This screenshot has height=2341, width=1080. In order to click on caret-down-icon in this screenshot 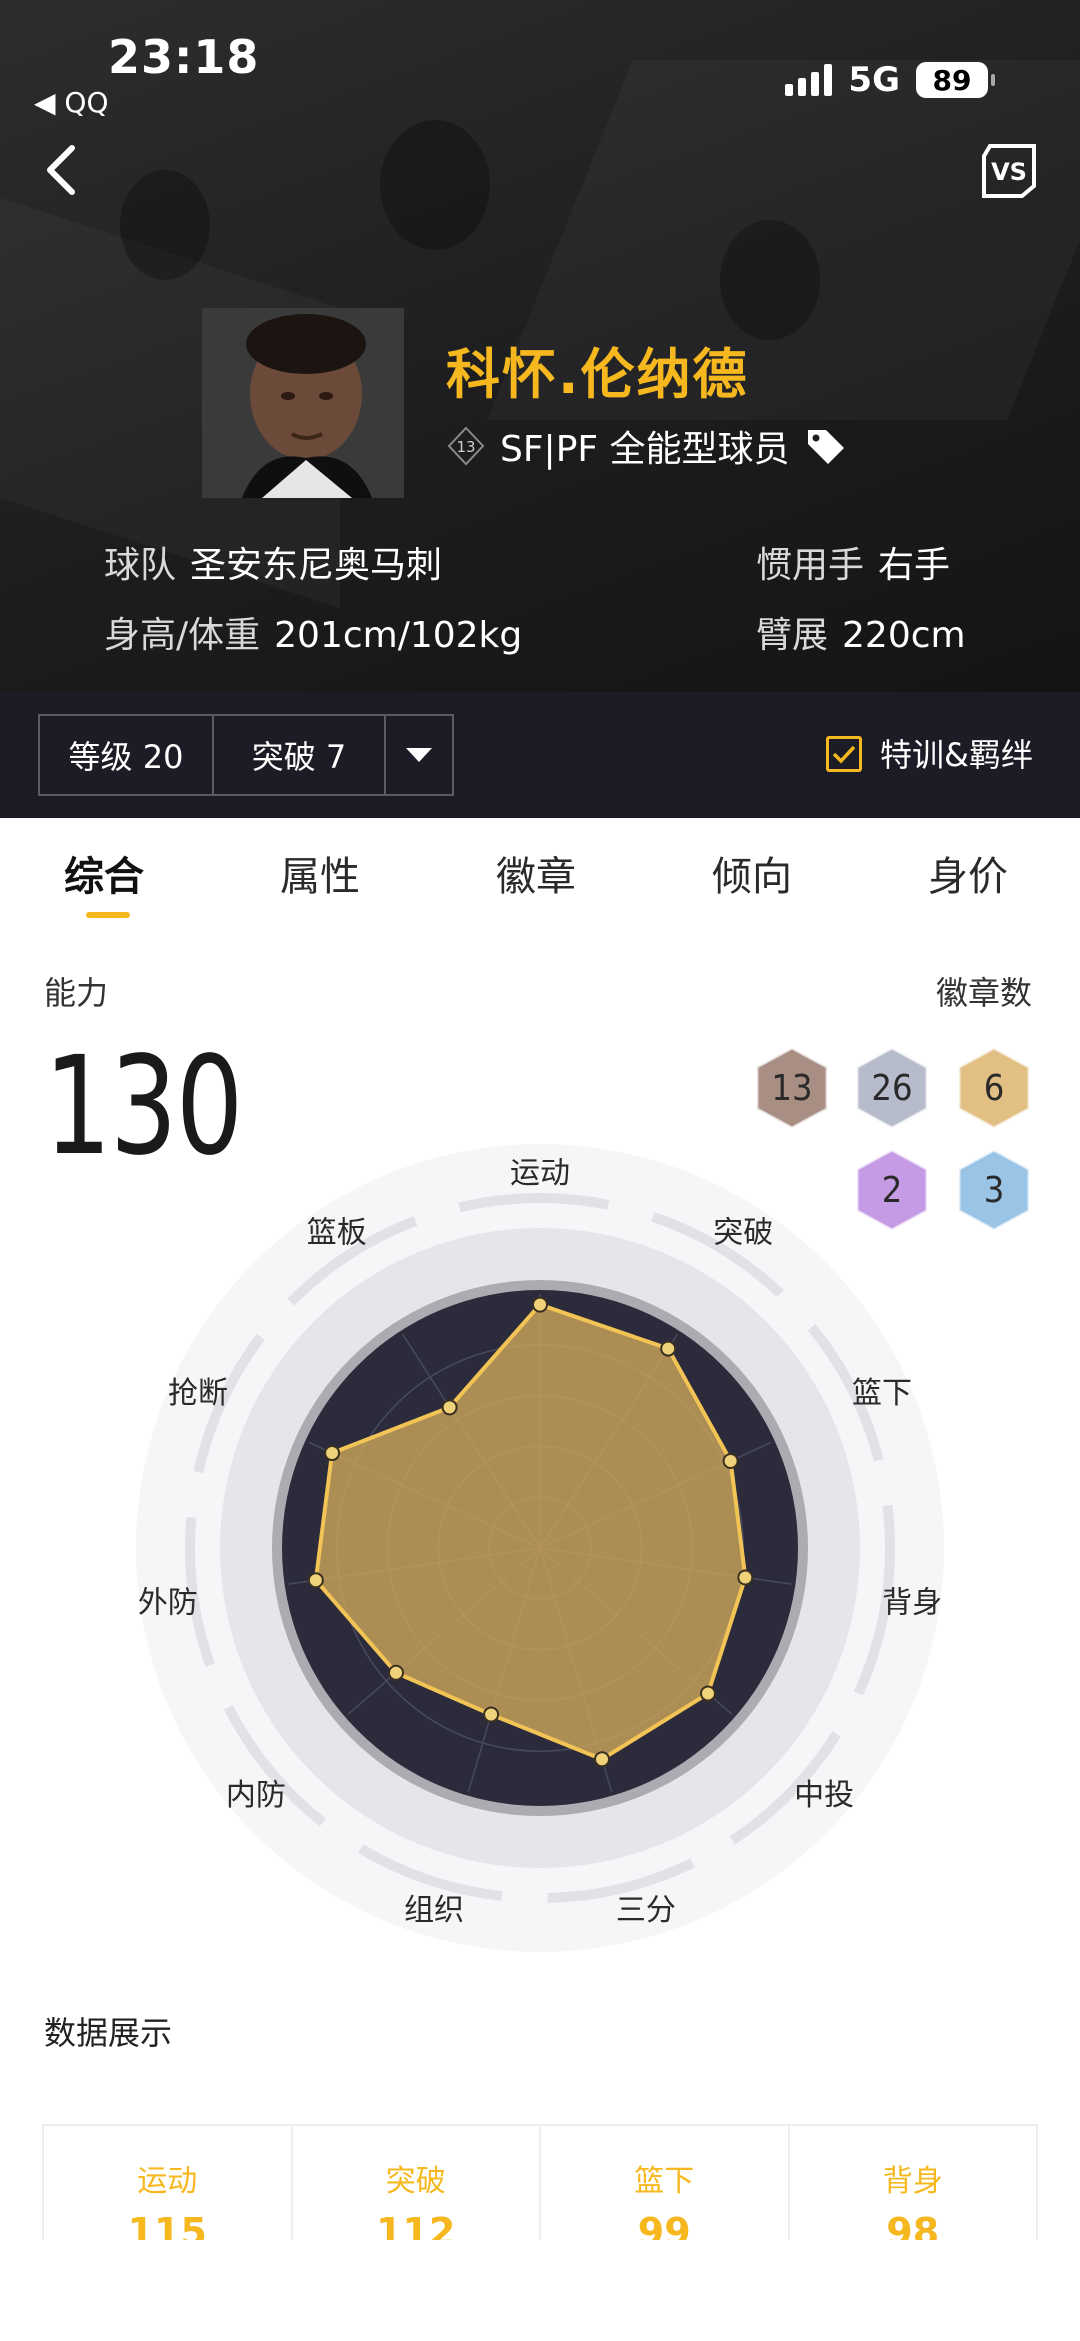, I will do `click(419, 755)`.